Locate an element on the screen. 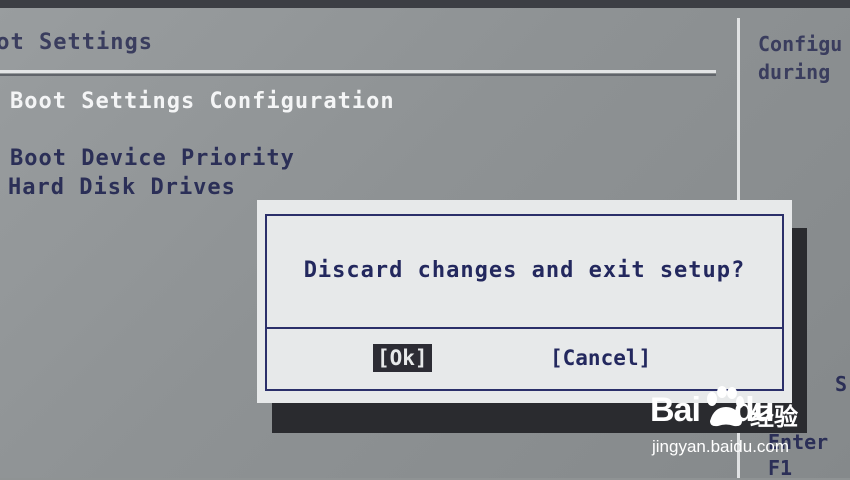  help-panel-text: Configu during is located at coordinates (800, 58).